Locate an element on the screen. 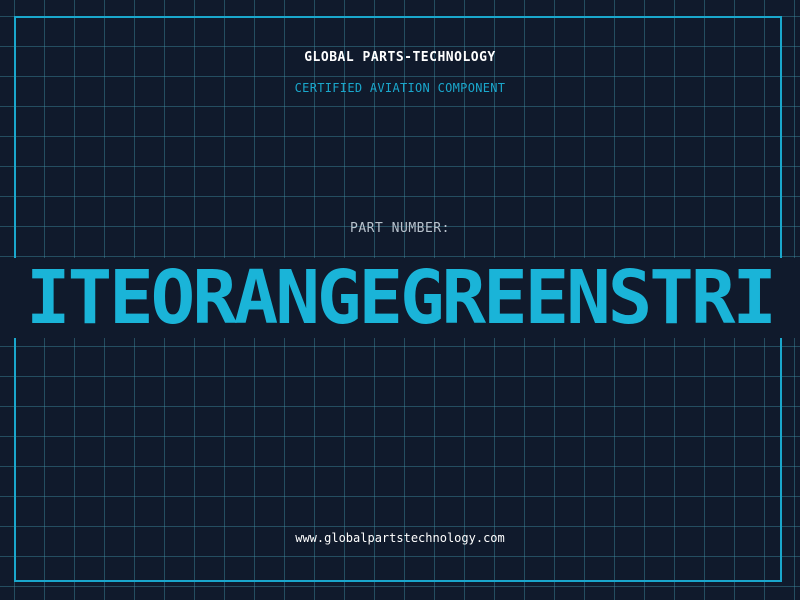 Image resolution: width=800 pixels, height=600 pixels. part-number-label: PART NUMBER: is located at coordinates (400, 228).